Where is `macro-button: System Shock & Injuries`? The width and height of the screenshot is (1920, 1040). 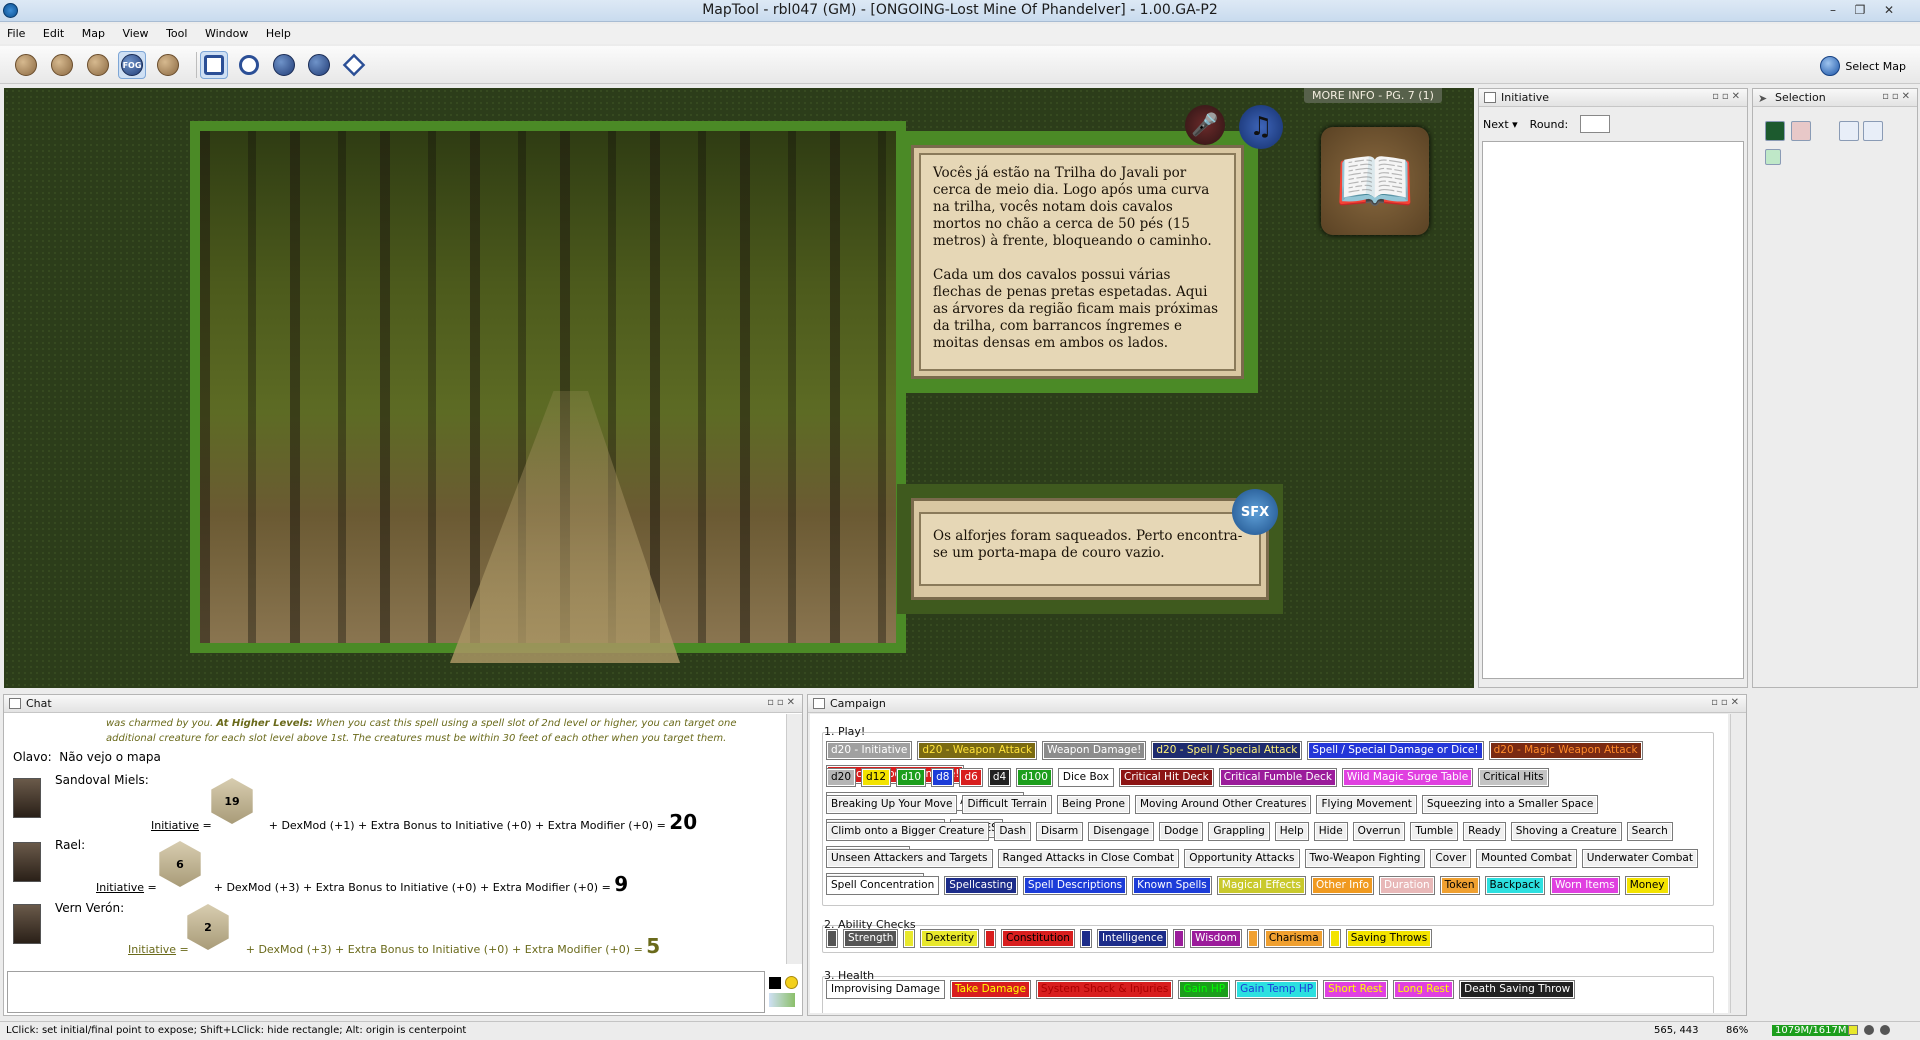
macro-button: System Shock & Injuries is located at coordinates (1104, 989).